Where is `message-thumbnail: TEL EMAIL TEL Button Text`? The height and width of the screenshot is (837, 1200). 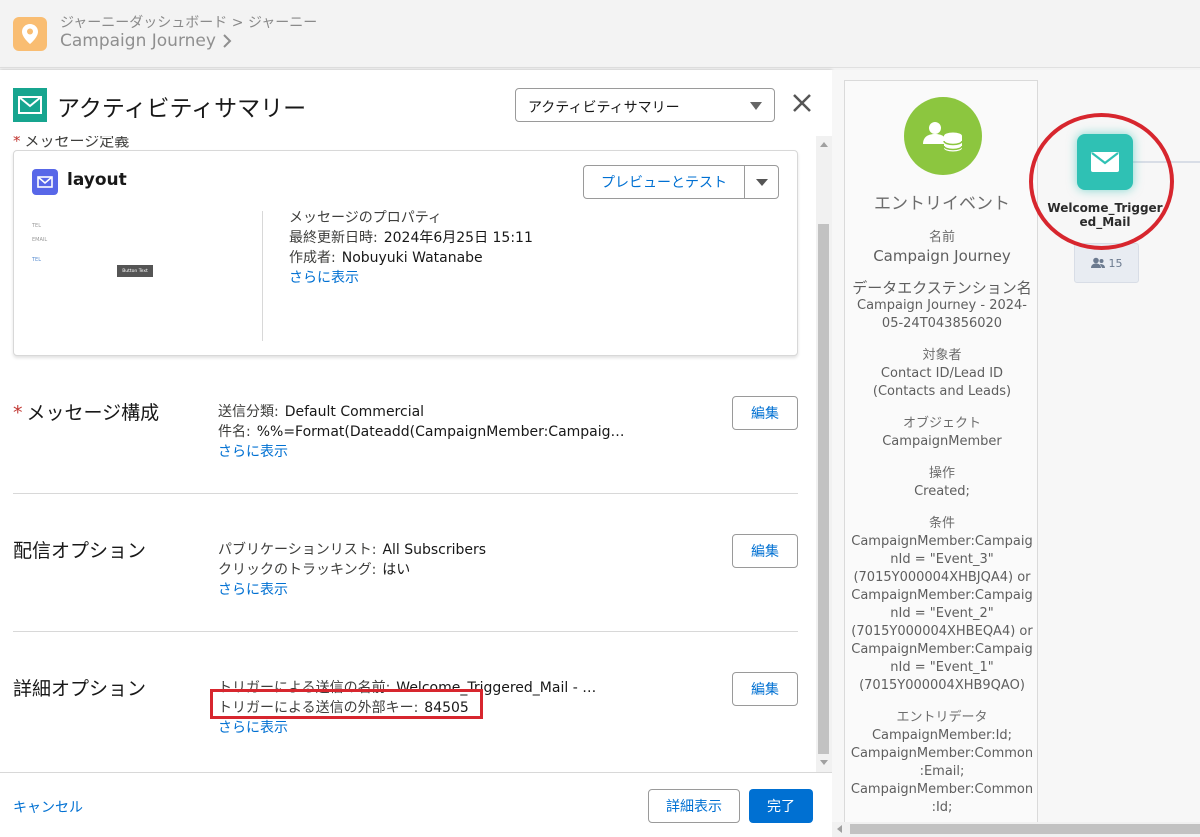 message-thumbnail: TEL EMAIL TEL Button Text is located at coordinates (142, 263).